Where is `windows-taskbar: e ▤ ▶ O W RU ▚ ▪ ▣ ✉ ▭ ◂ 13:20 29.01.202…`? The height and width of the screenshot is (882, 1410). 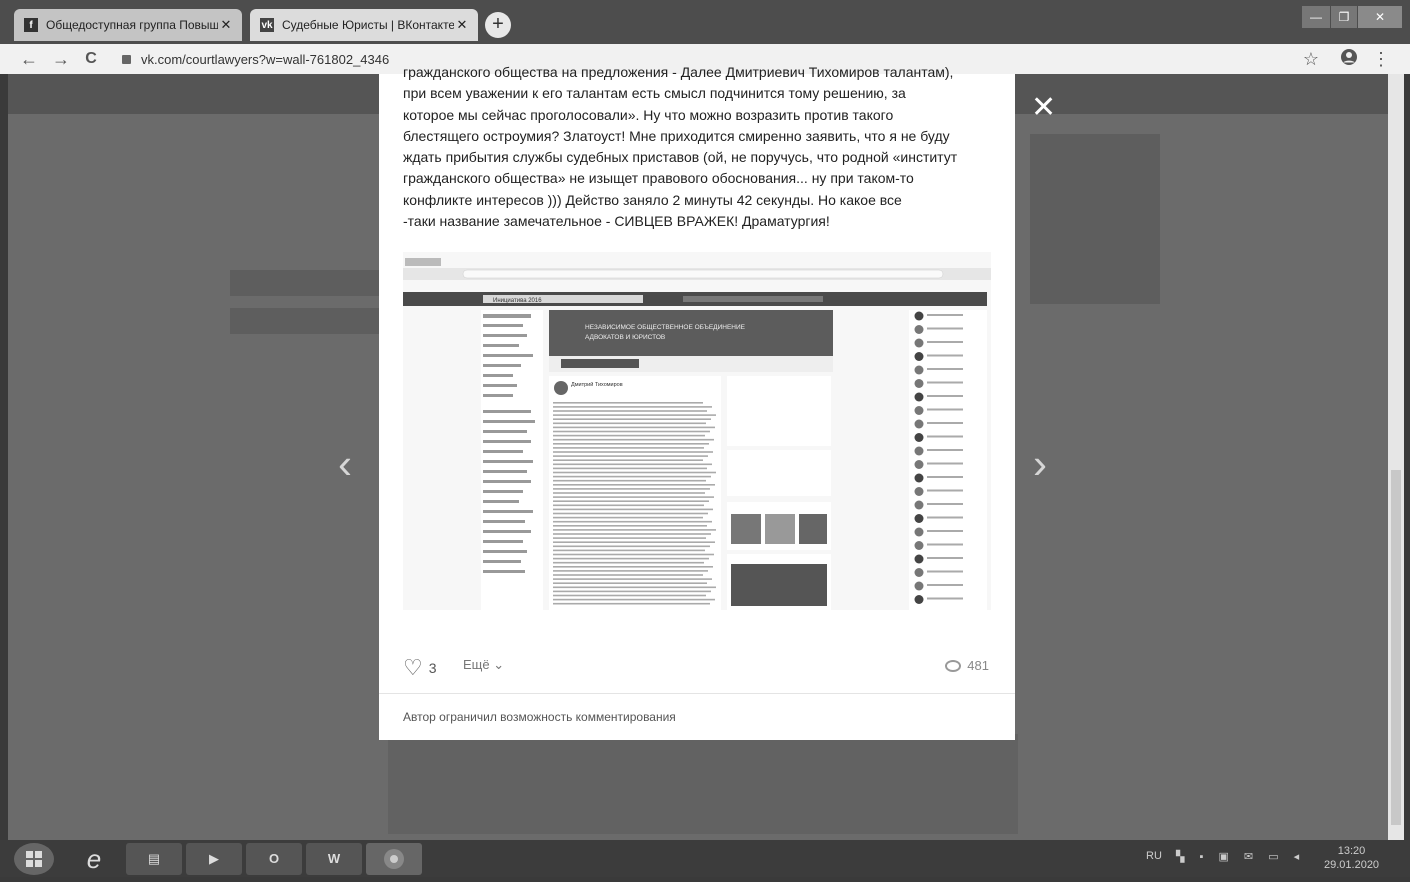
windows-taskbar: e ▤ ▶ O W RU ▚ ▪ ▣ ✉ ▭ ◂ 13:20 29.01.202… is located at coordinates (705, 858).